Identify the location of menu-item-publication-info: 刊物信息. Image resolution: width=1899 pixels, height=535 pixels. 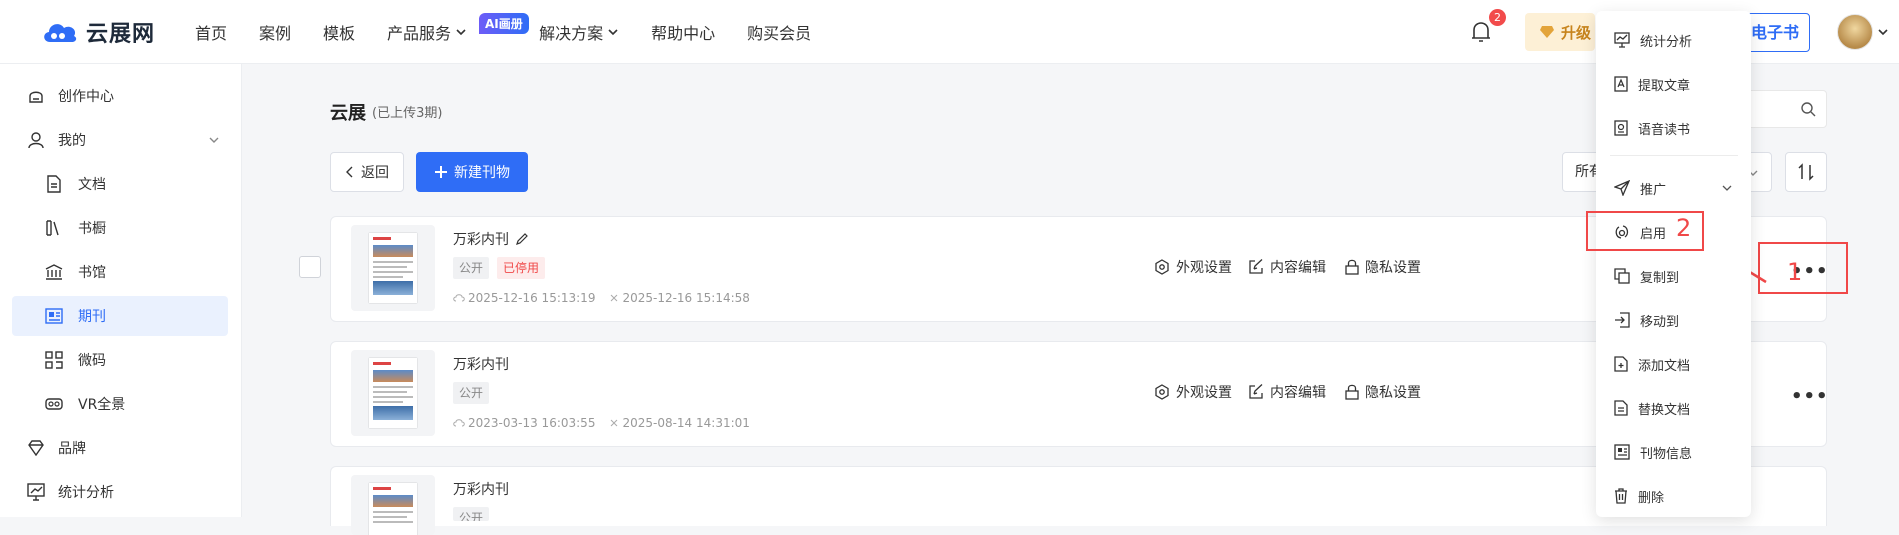
(1673, 452).